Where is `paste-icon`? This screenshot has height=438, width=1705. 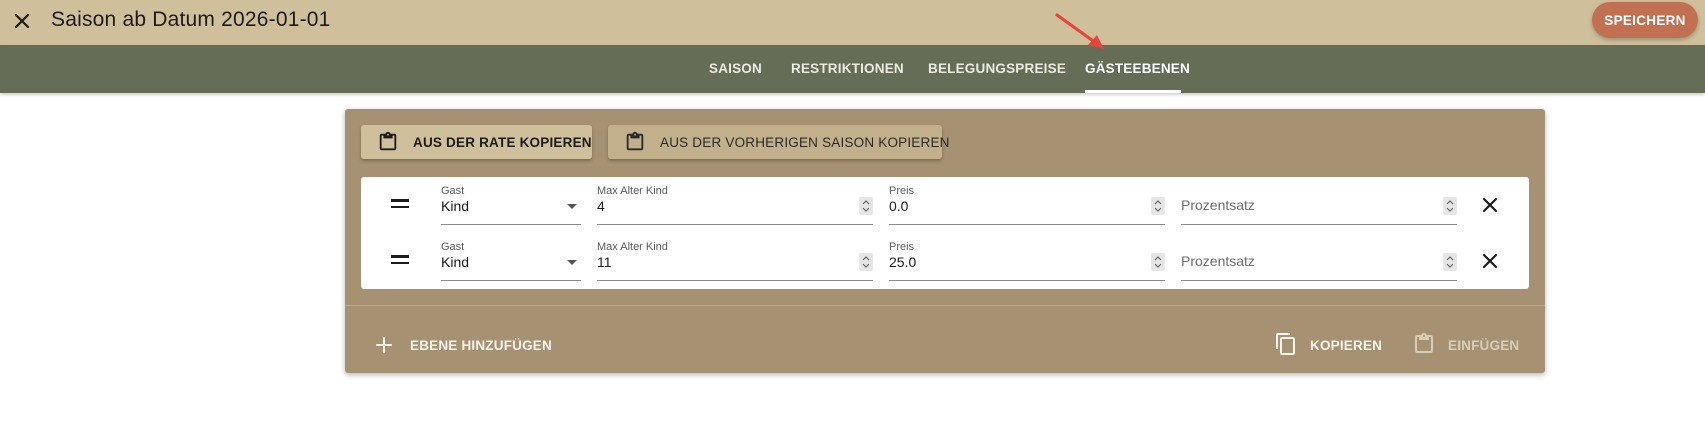
paste-icon is located at coordinates (1424, 343).